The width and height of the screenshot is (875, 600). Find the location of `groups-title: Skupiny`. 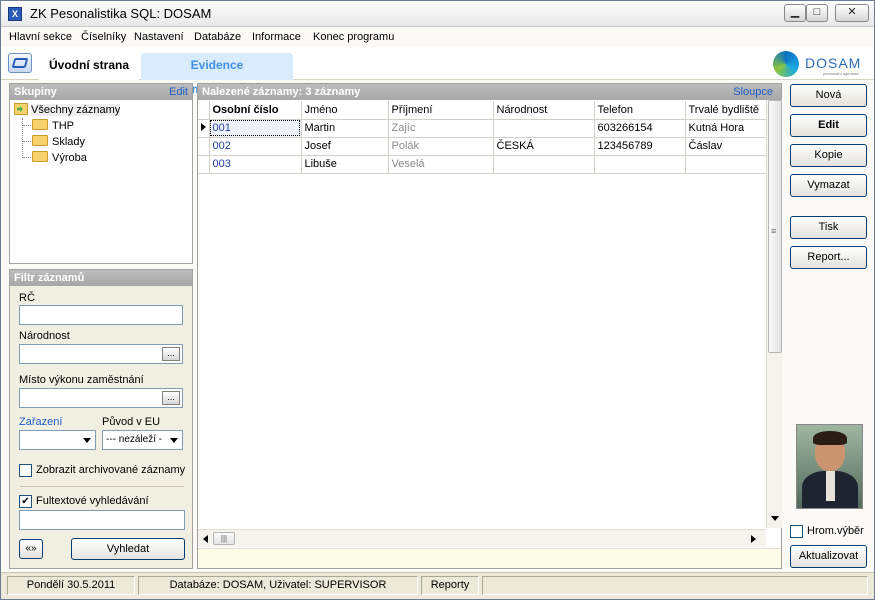

groups-title: Skupiny is located at coordinates (35, 92).